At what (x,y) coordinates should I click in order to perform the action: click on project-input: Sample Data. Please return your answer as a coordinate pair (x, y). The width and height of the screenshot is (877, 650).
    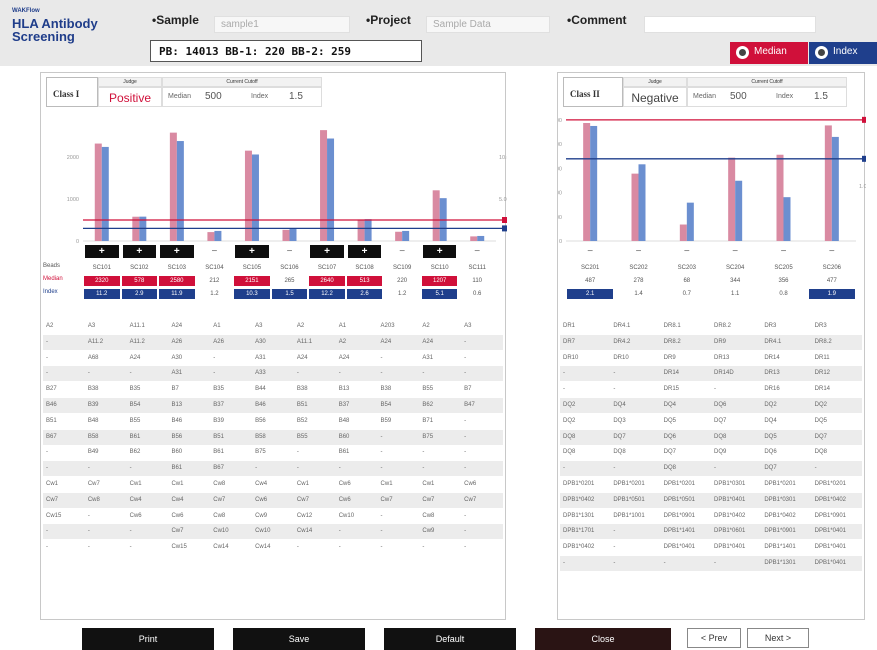
    Looking at the image, I should click on (488, 24).